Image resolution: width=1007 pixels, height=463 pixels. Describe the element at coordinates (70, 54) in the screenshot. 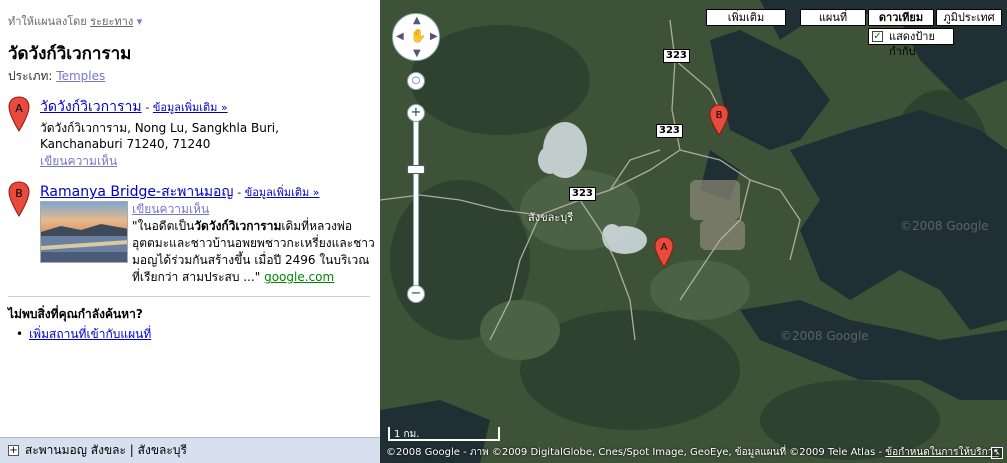

I see `page-title: วัดวังก์วิเวการาม` at that location.